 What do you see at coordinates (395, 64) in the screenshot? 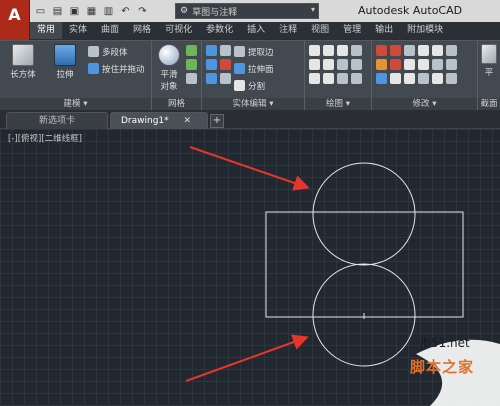
I see `copy-icon` at bounding box center [395, 64].